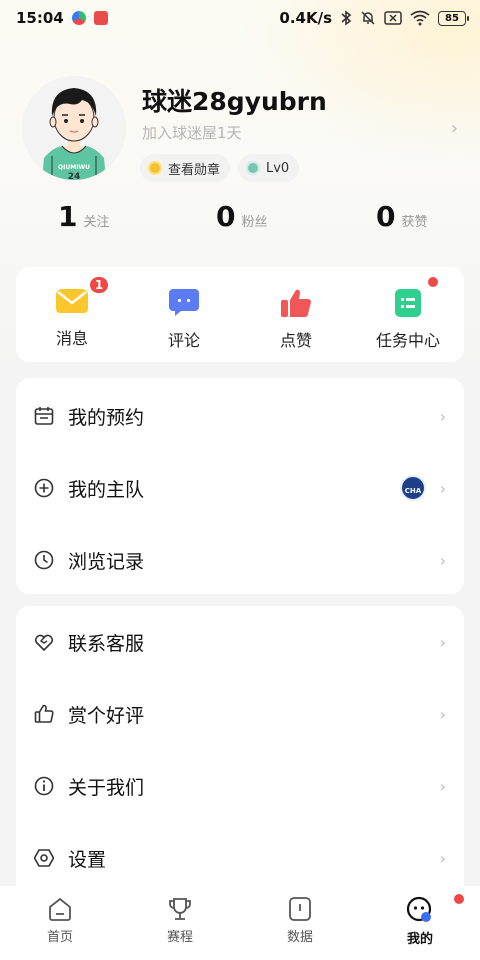 The image size is (480, 960). I want to click on menu-item-home-team: 我的主队 CHA ›, so click(240, 488).